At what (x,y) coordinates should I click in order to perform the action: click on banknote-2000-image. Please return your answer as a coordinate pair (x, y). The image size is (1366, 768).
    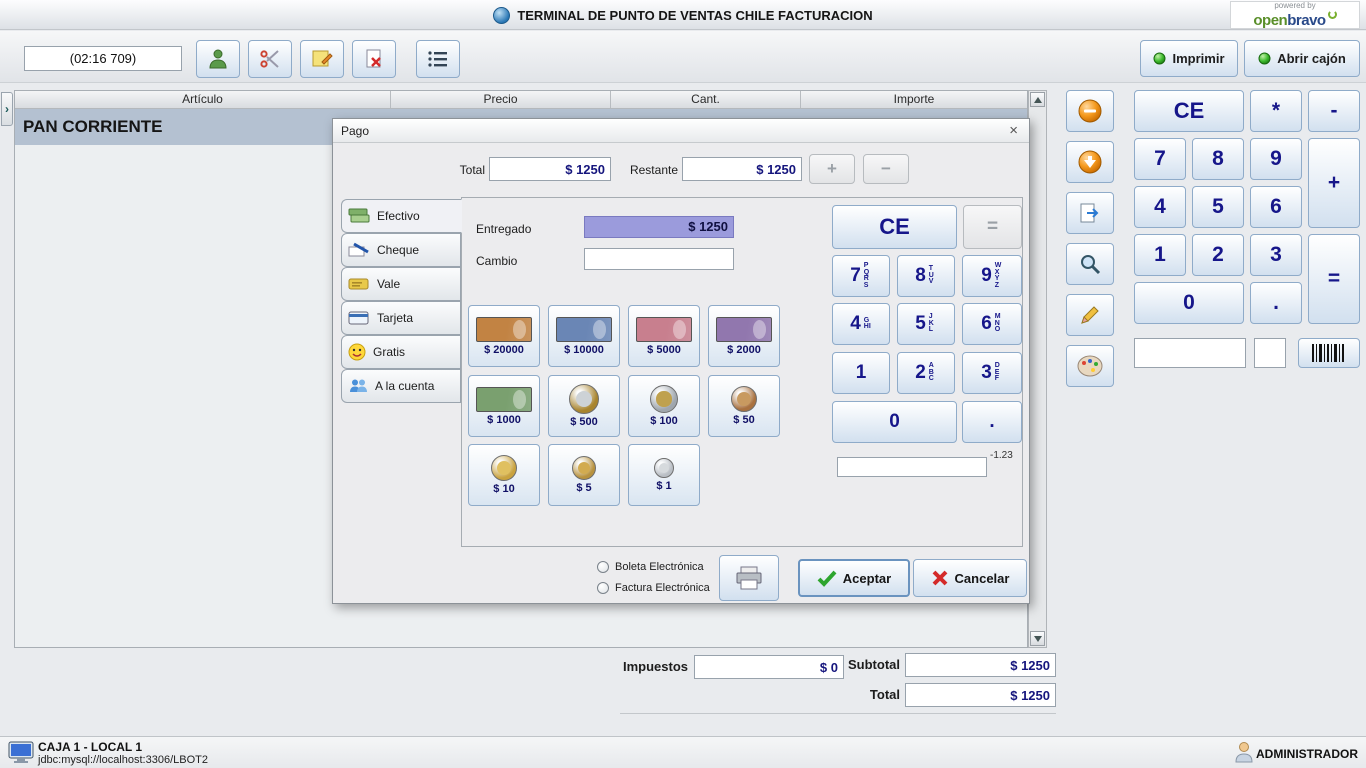
    Looking at the image, I should click on (744, 329).